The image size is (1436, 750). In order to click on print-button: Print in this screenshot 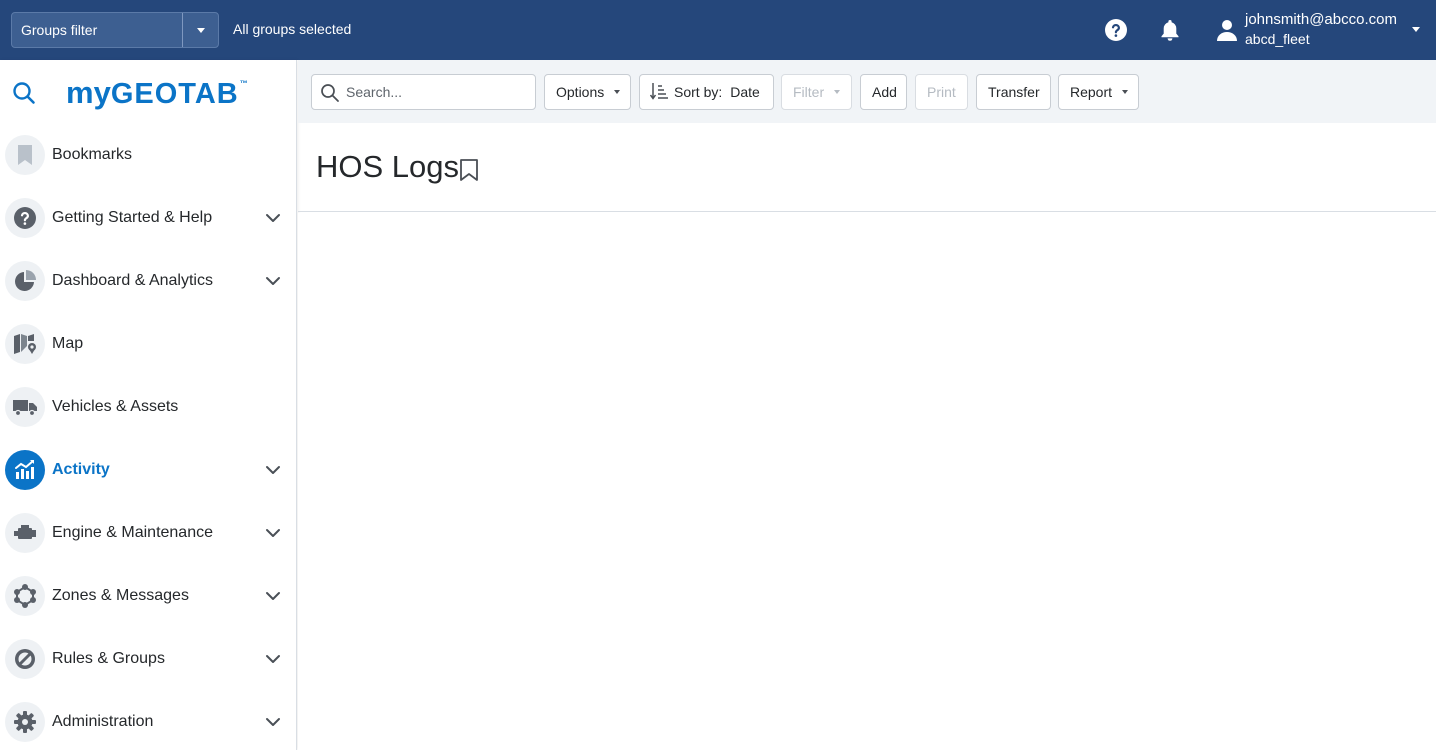, I will do `click(941, 92)`.